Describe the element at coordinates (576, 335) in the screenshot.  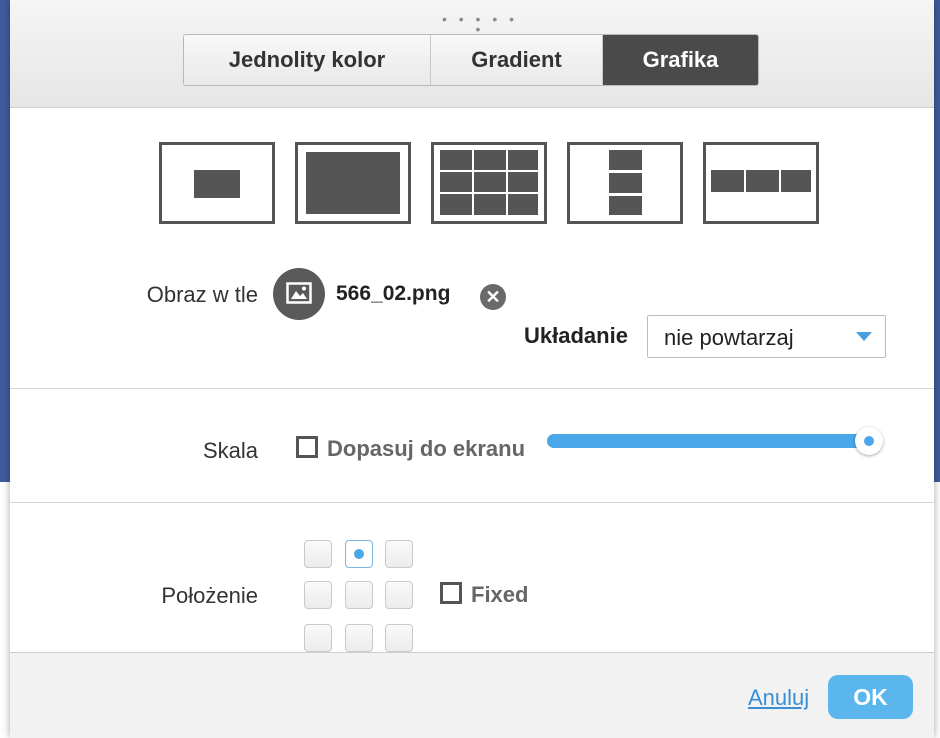
I see `tiling-label: Układanie` at that location.